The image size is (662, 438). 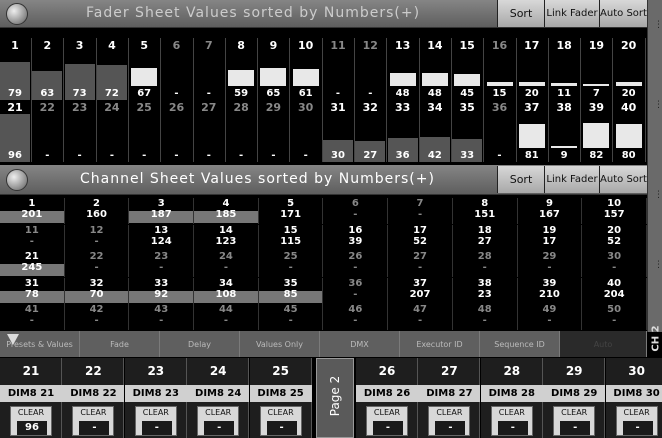 I want to click on executor: 24 DIM8 24 CLEAR -, so click(x=218, y=398).